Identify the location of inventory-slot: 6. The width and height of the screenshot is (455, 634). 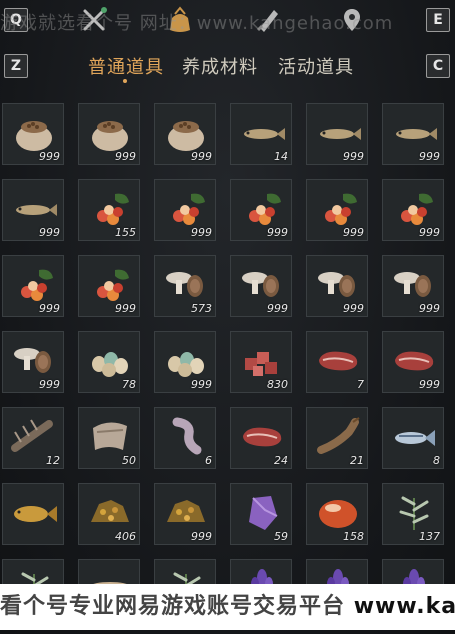
(185, 438).